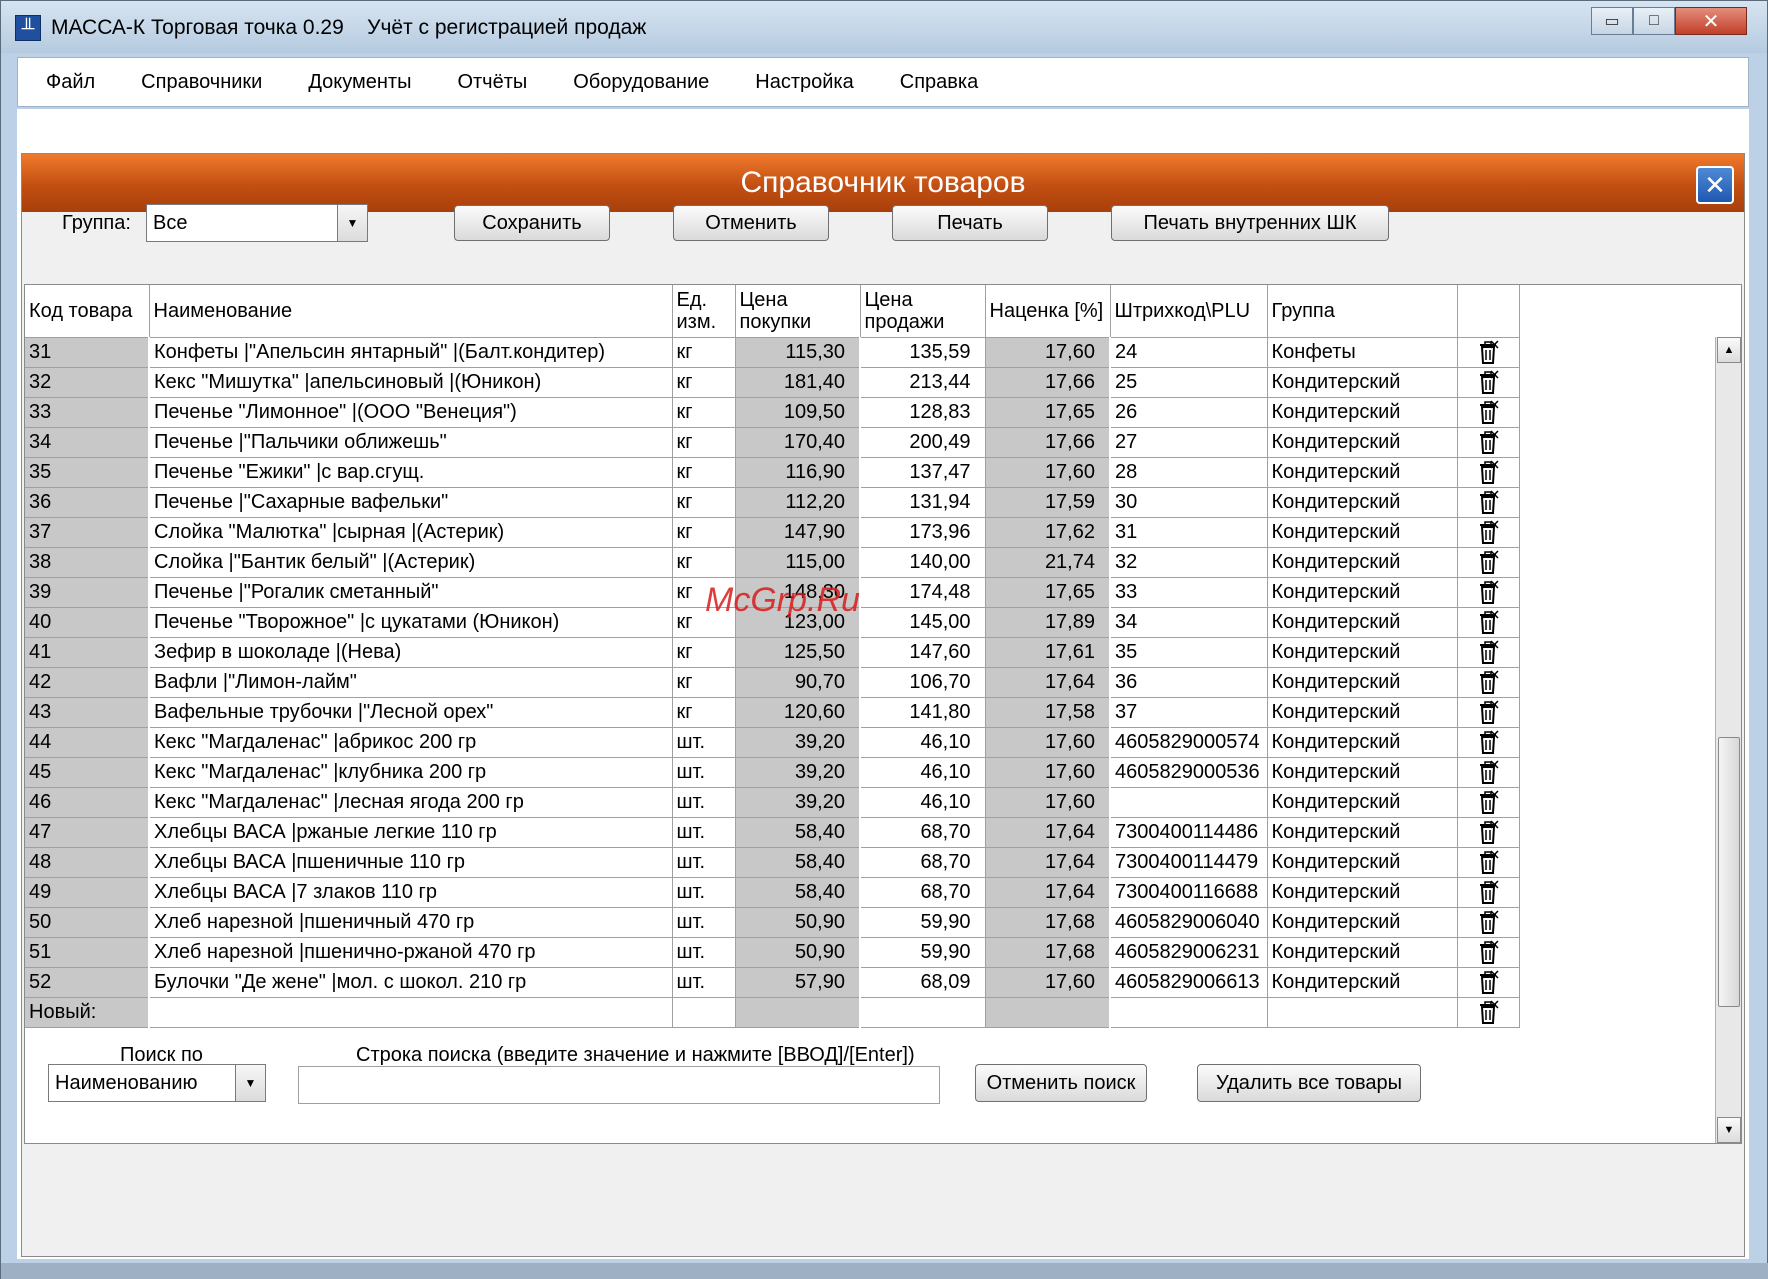 This screenshot has height=1279, width=1768. I want to click on cell-barcode: 27, so click(1189, 442).